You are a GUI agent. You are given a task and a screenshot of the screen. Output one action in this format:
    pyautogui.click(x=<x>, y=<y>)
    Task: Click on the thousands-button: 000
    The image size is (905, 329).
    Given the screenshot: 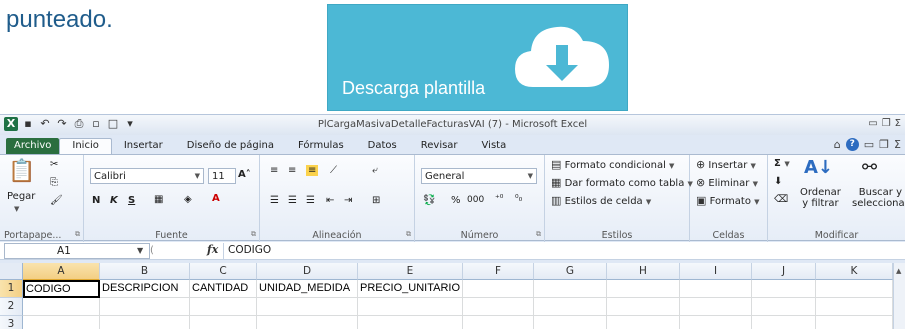 What is the action you would take?
    pyautogui.click(x=475, y=200)
    